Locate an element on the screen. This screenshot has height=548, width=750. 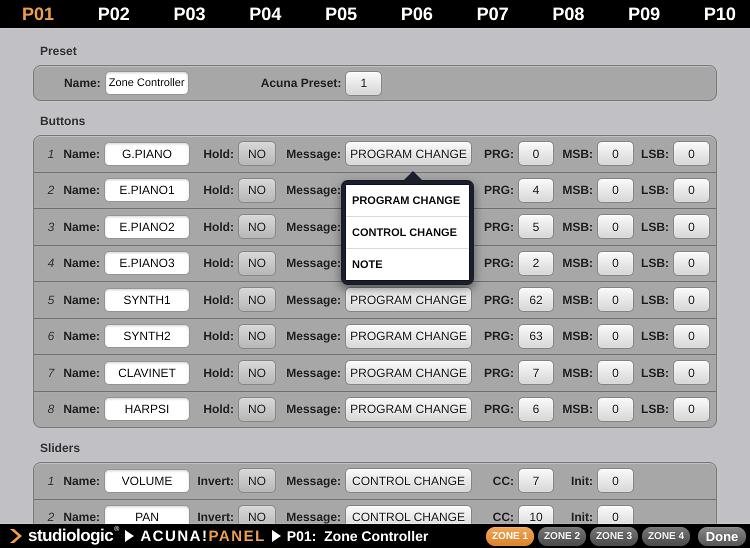
preset-number-button: 1 is located at coordinates (363, 83).